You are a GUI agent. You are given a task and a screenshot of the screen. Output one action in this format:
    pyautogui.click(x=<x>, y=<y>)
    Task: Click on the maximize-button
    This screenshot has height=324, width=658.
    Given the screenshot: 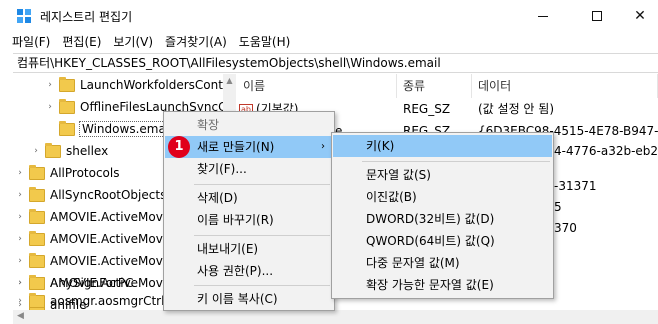 What is the action you would take?
    pyautogui.click(x=597, y=16)
    